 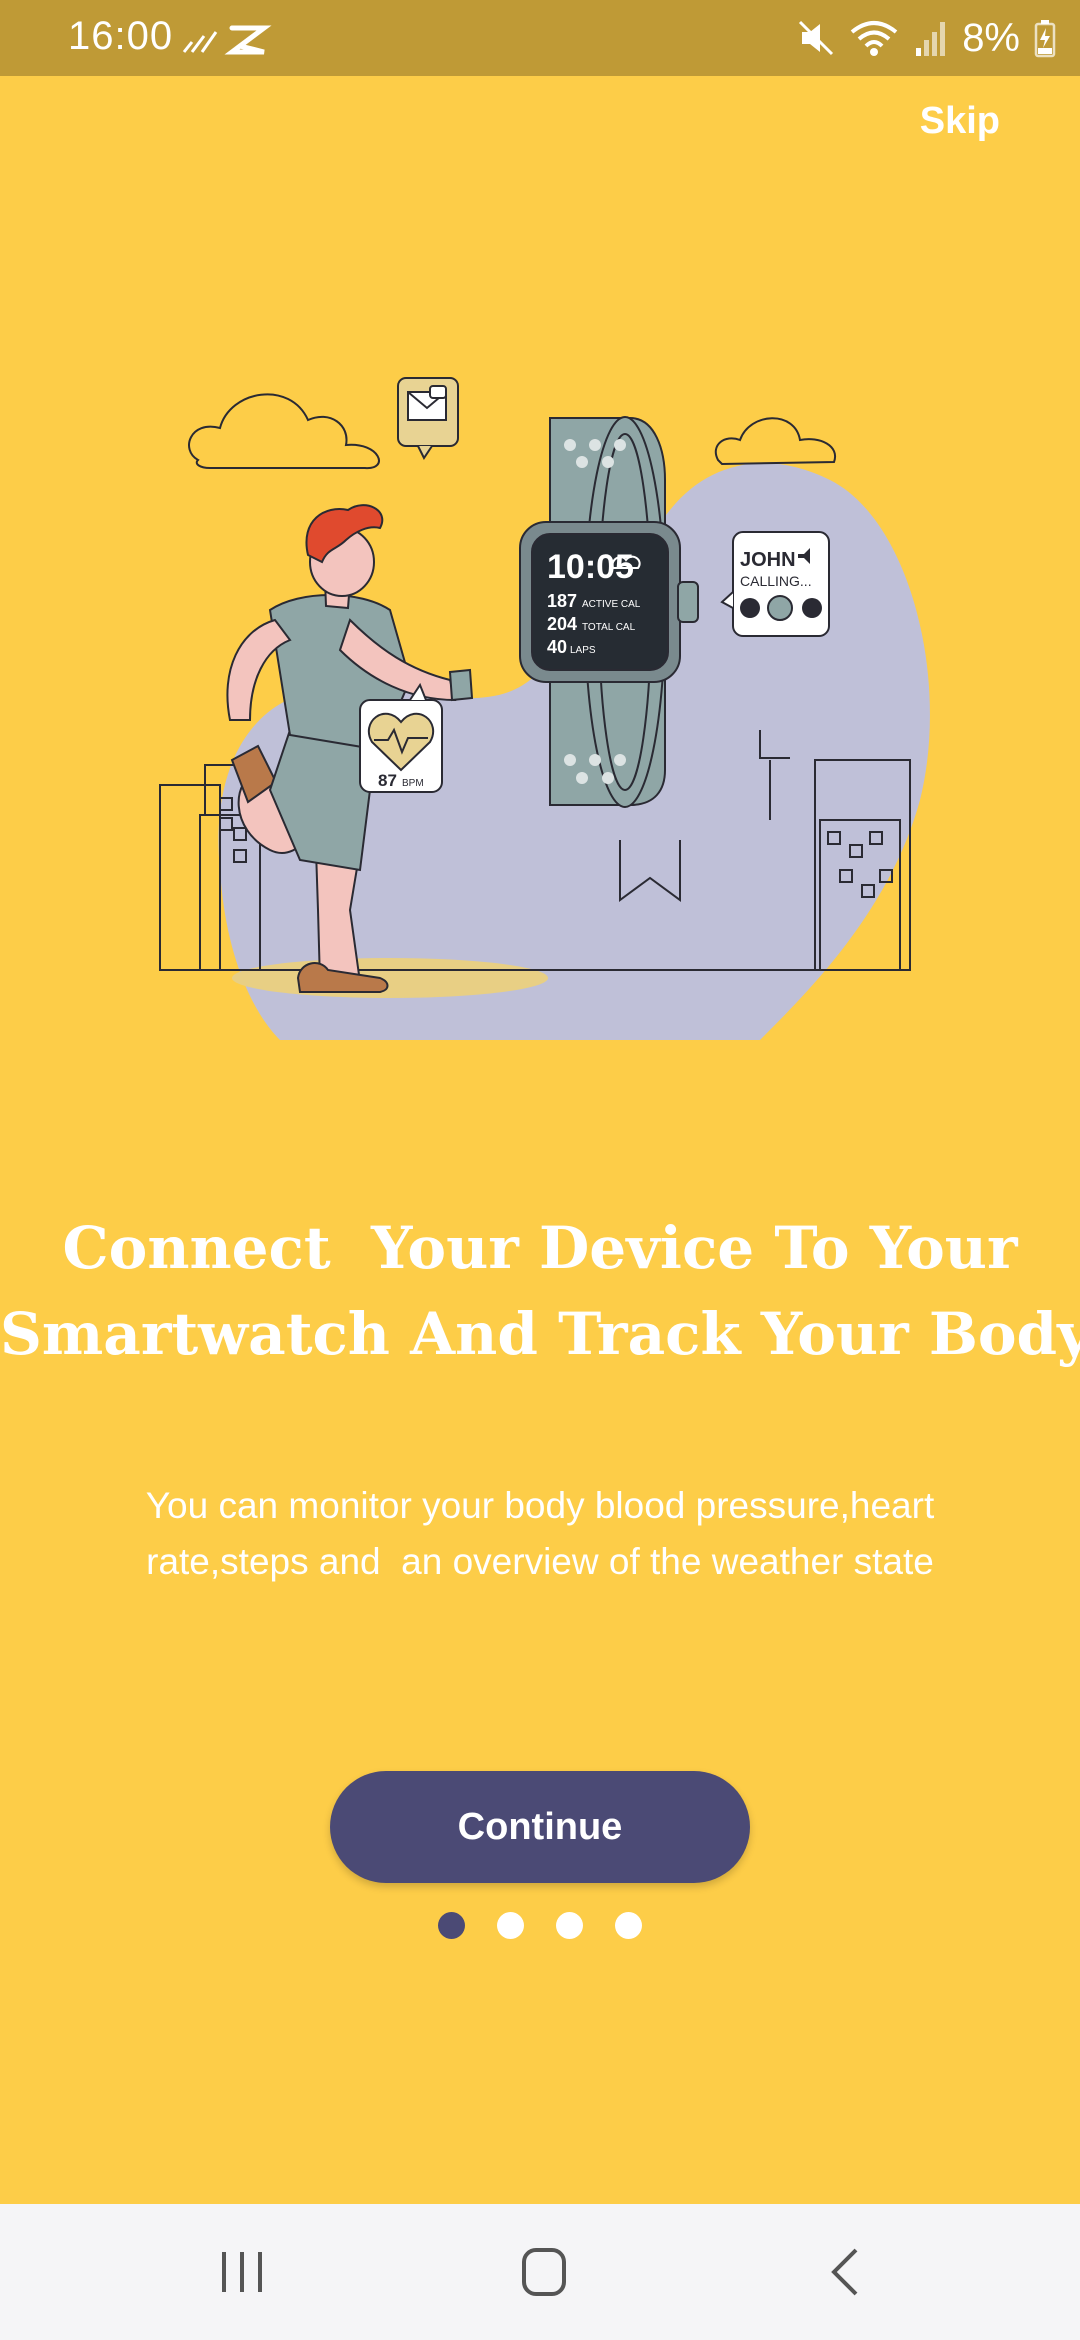 What do you see at coordinates (960, 121) in the screenshot?
I see `skip-button: Skip` at bounding box center [960, 121].